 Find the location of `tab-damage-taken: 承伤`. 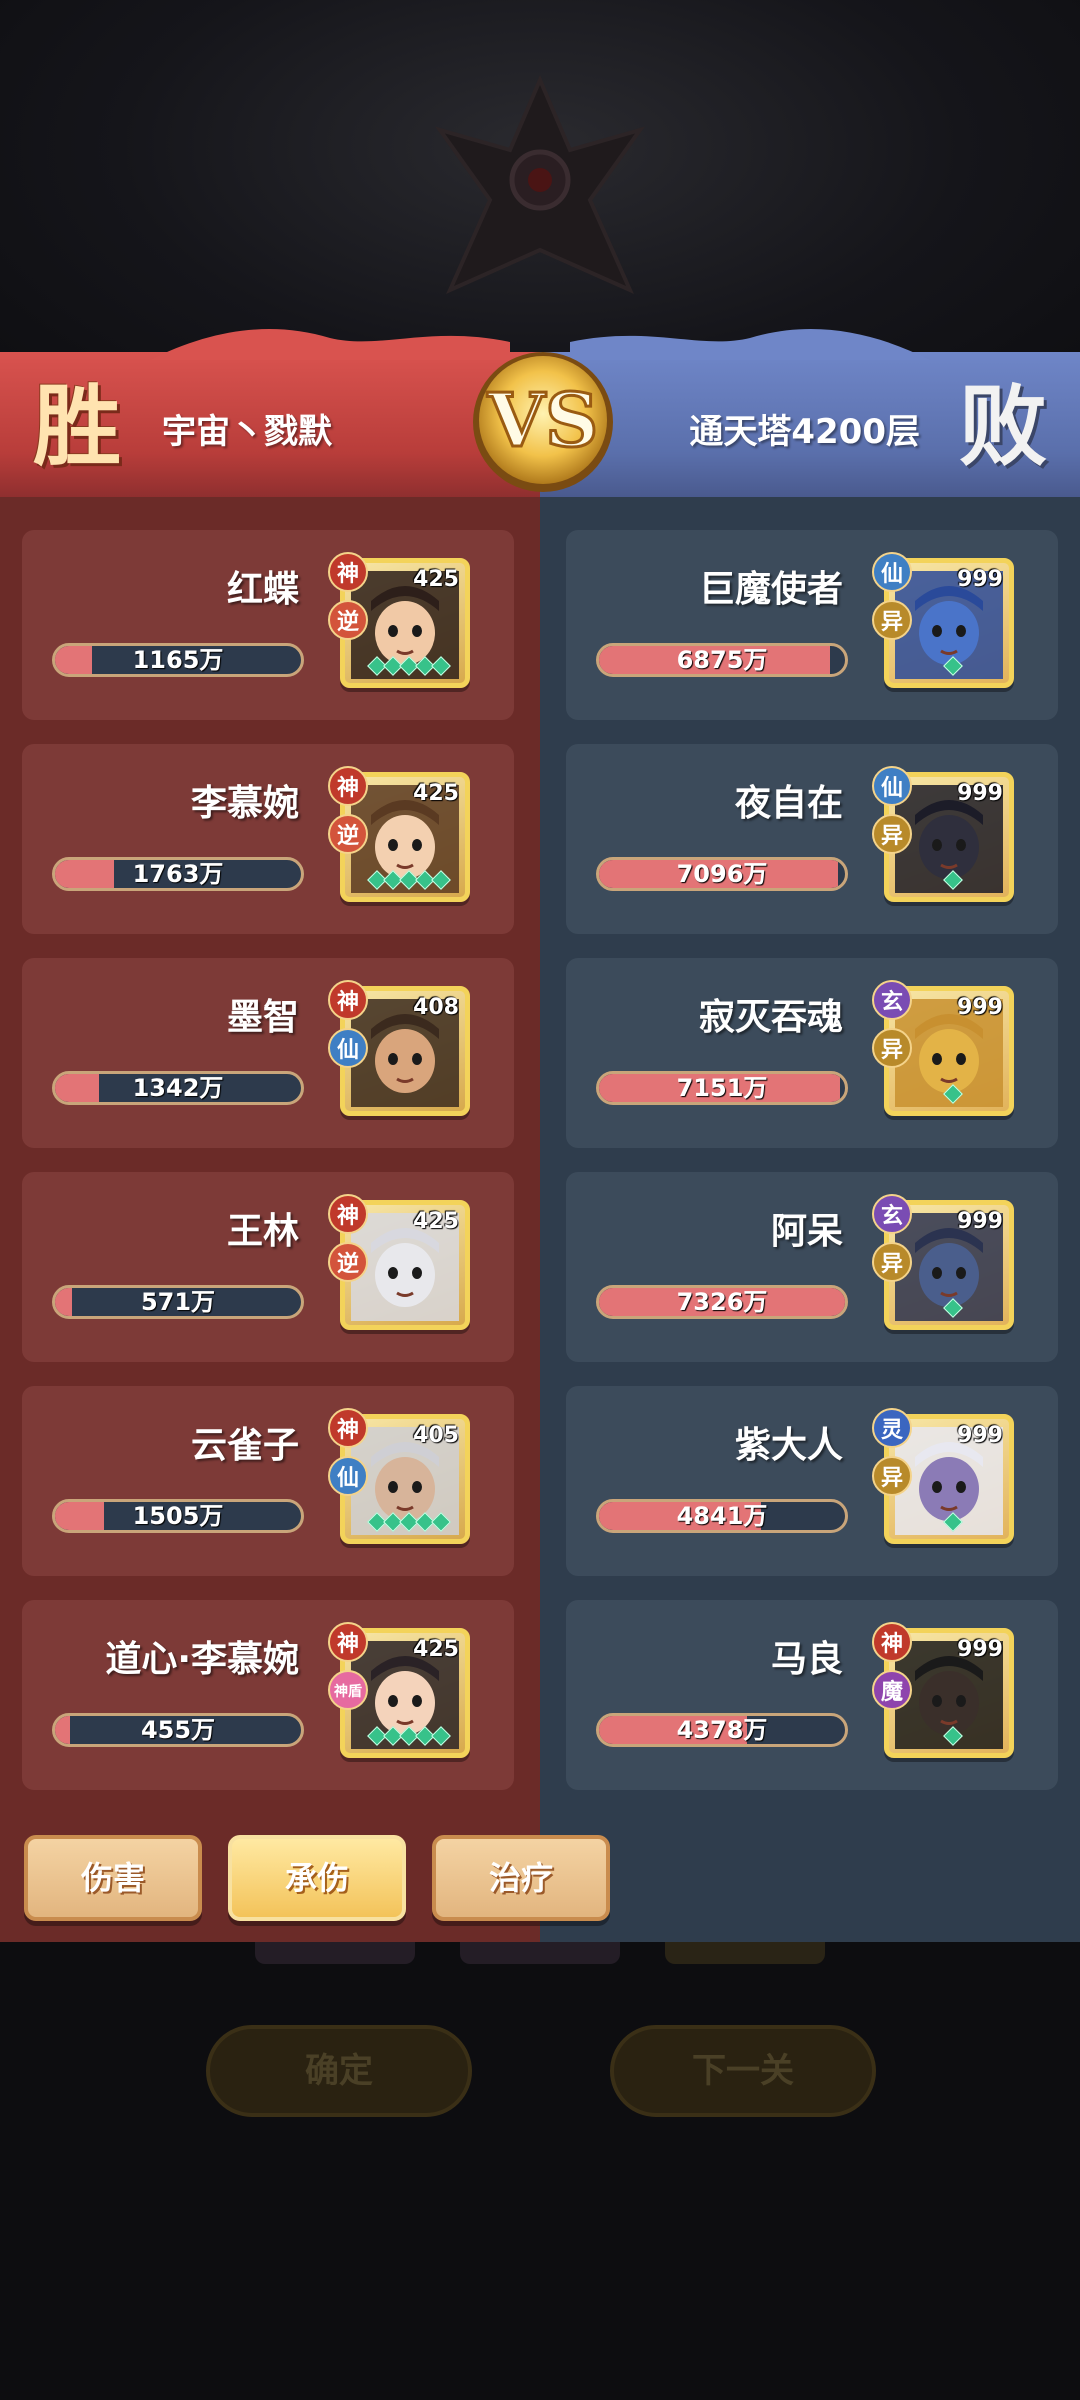

tab-damage-taken: 承伤 is located at coordinates (317, 1878).